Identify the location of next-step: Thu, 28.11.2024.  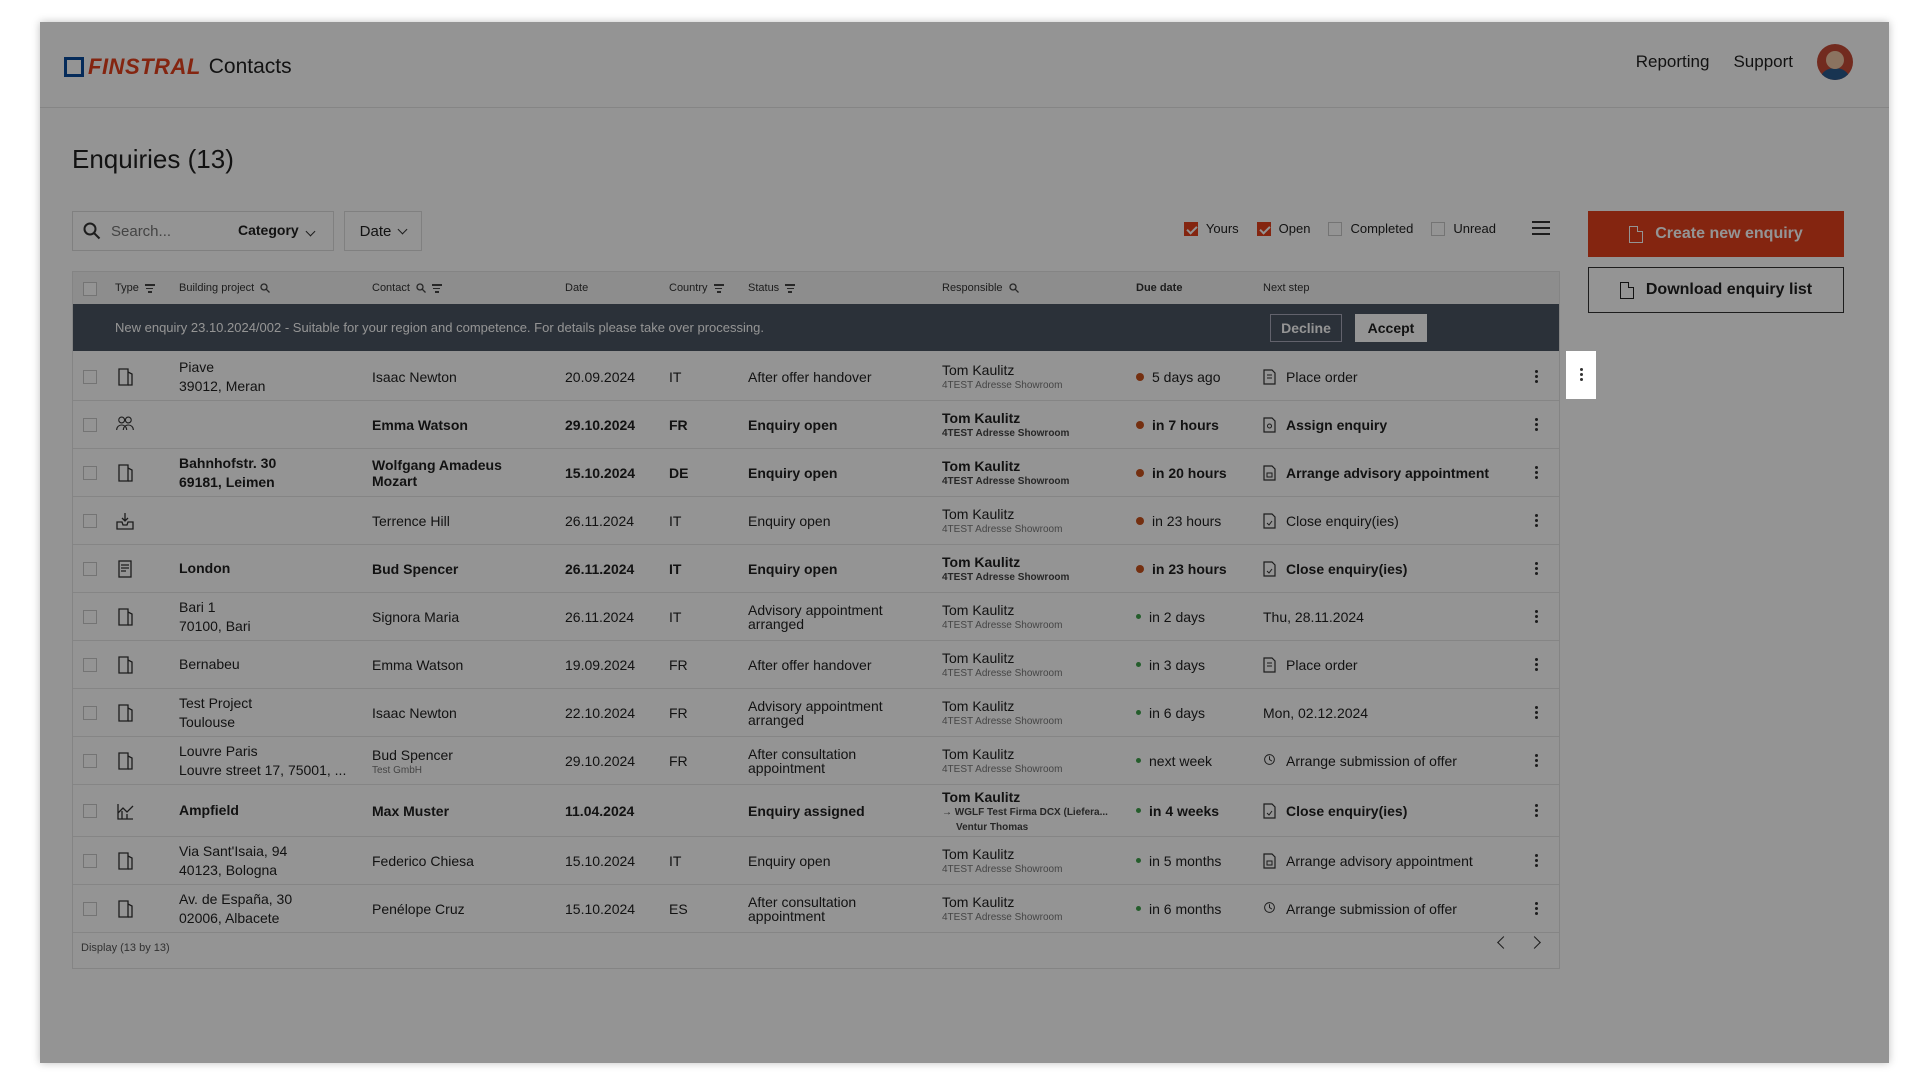
(1313, 617).